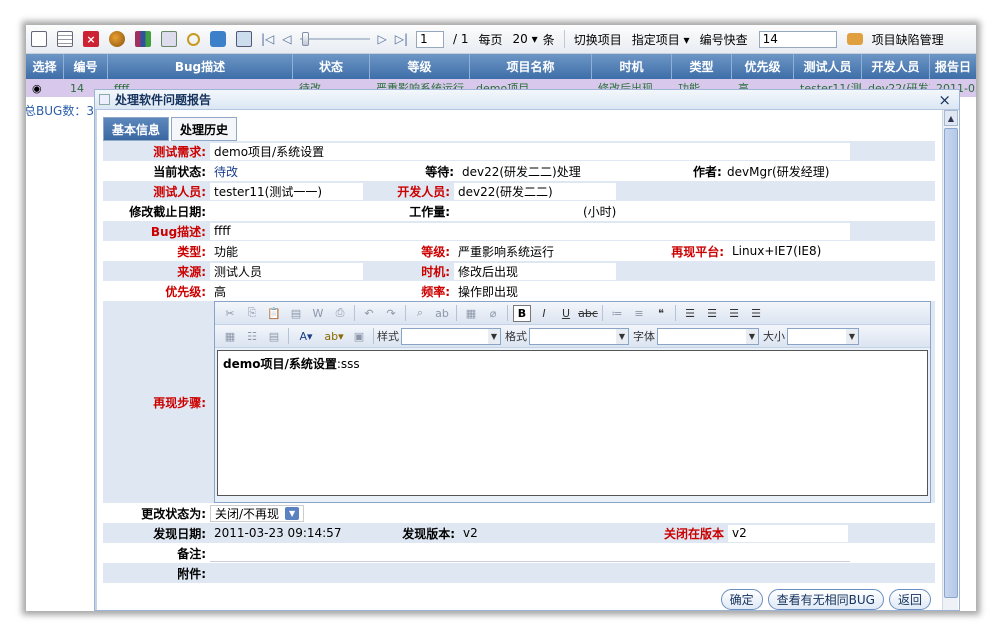 Image resolution: width=1002 pixels, height=637 pixels. I want to click on find-icon: ⌕, so click(420, 313).